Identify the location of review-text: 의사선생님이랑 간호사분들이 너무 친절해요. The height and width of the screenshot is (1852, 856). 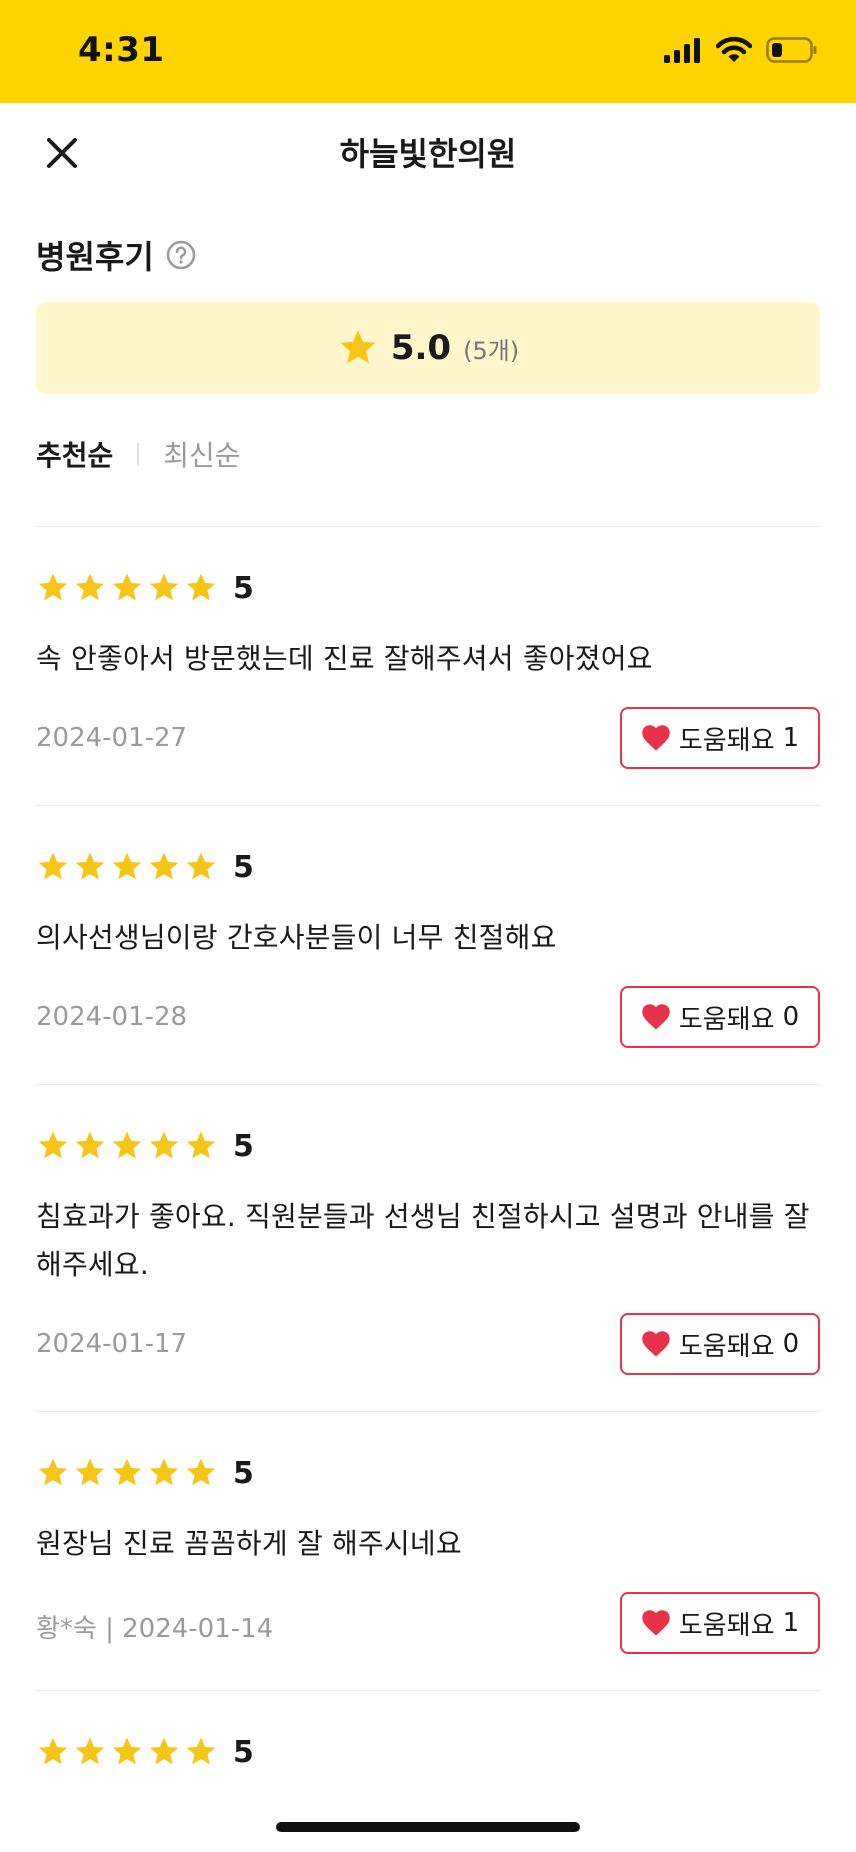
(296, 937).